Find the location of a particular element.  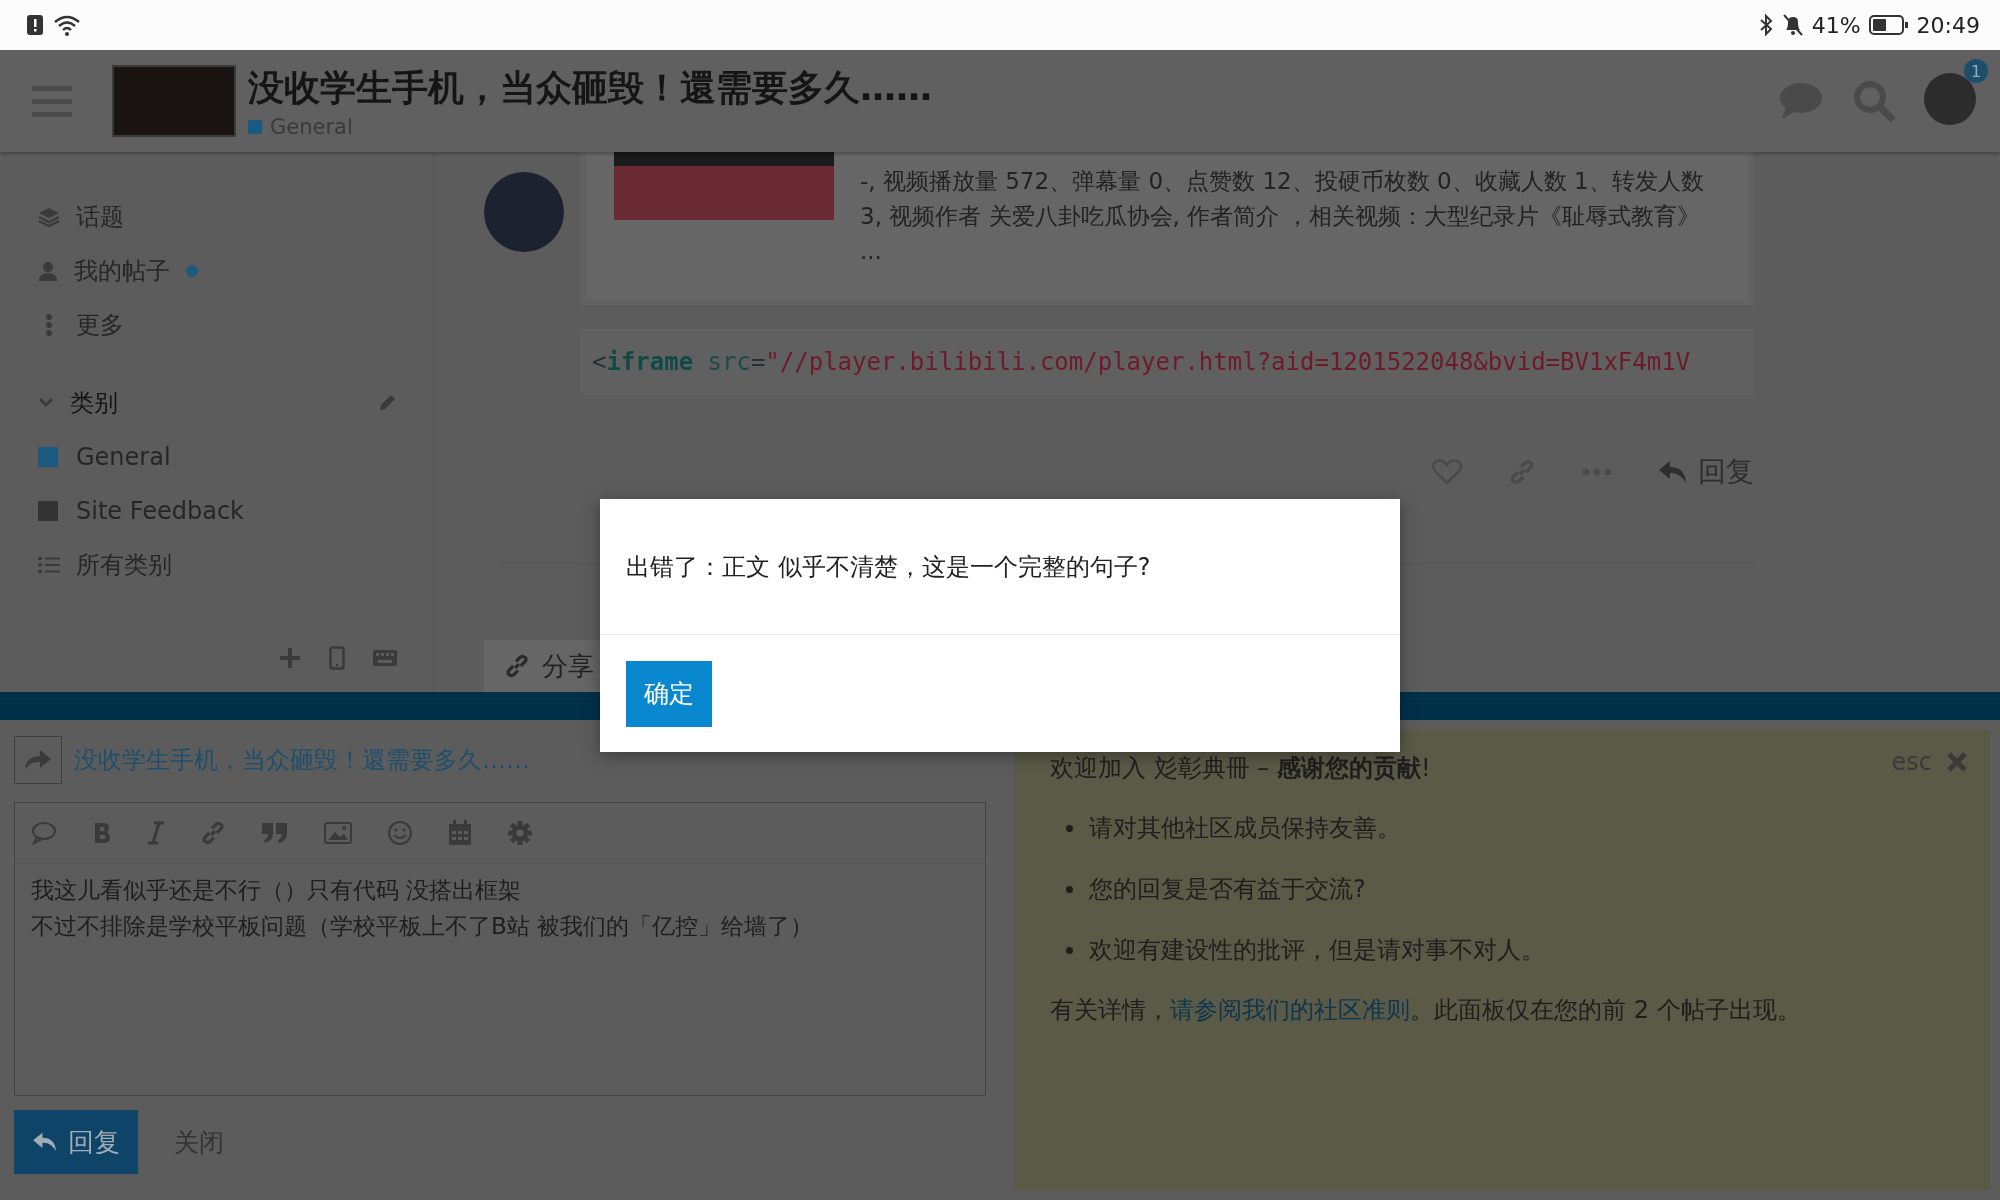

welcome-text: 欢迎加入 彣彰典冊 – 感谢您的贡献! is located at coordinates (1240, 768).